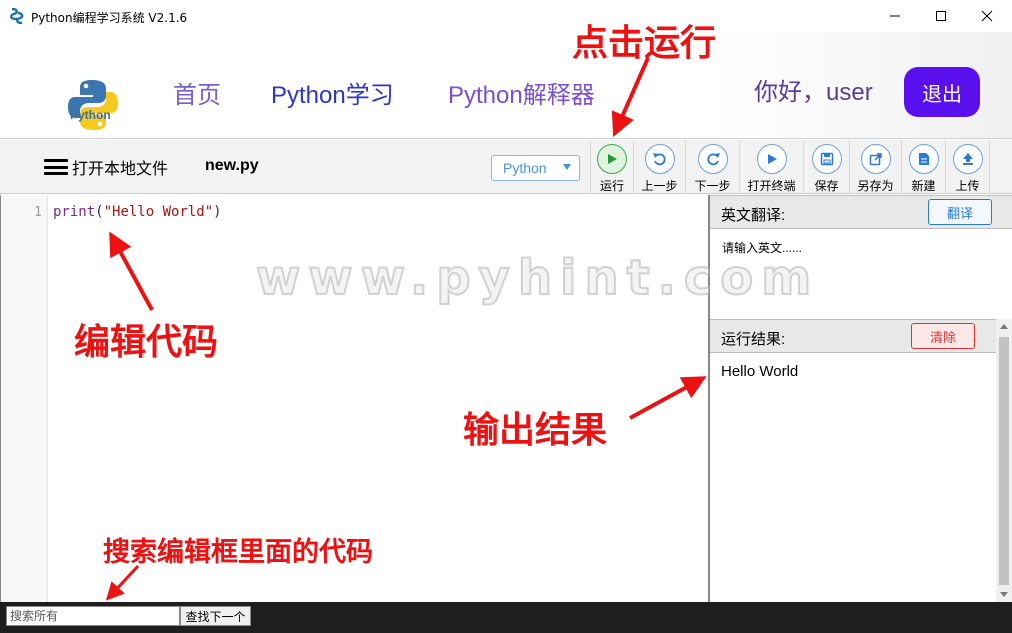 This screenshot has width=1012, height=633. Describe the element at coordinates (217, 212) in the screenshot. I see `code-token-paren-close: )` at that location.